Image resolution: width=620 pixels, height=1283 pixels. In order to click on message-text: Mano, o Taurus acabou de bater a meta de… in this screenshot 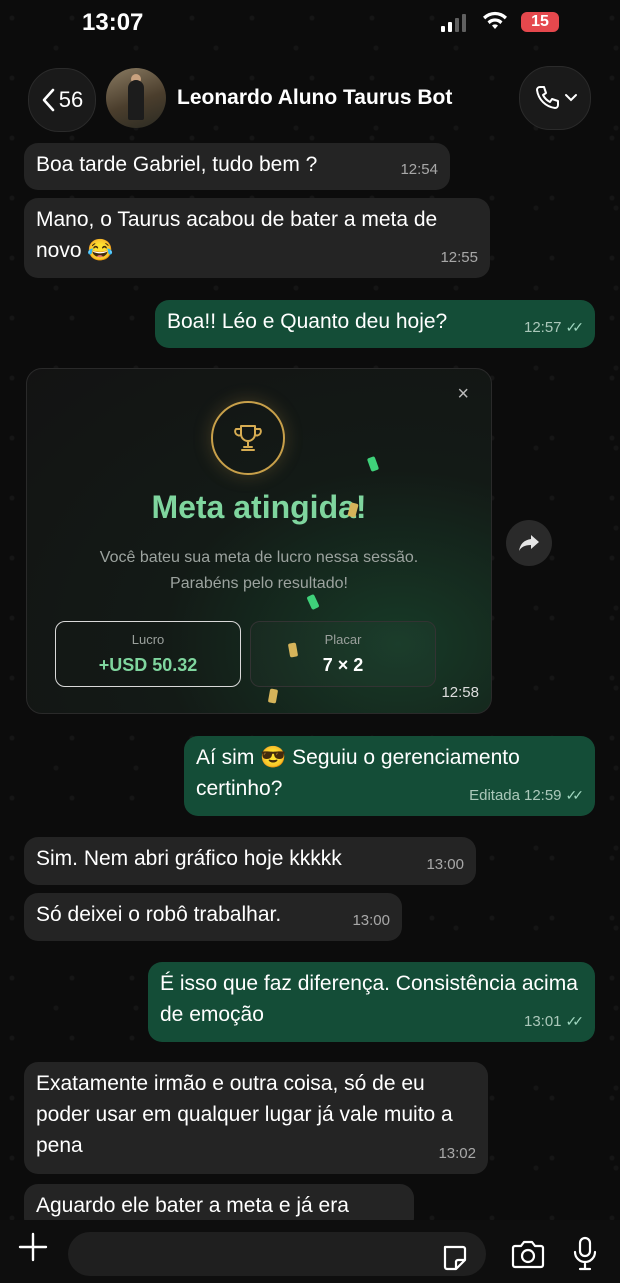, I will do `click(237, 235)`.